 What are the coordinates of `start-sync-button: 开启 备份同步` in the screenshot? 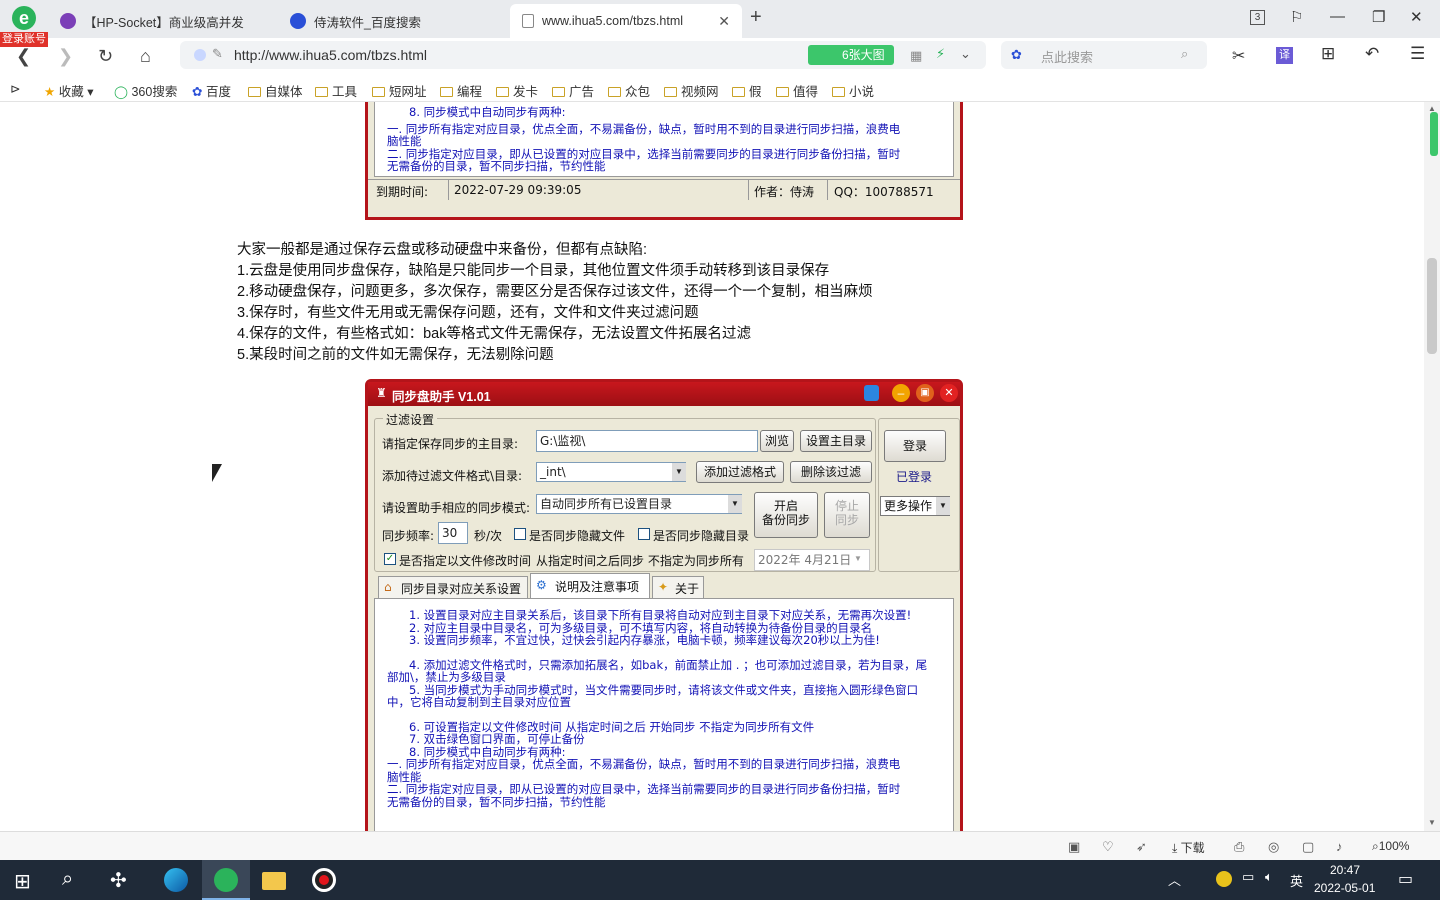 It's located at (786, 515).